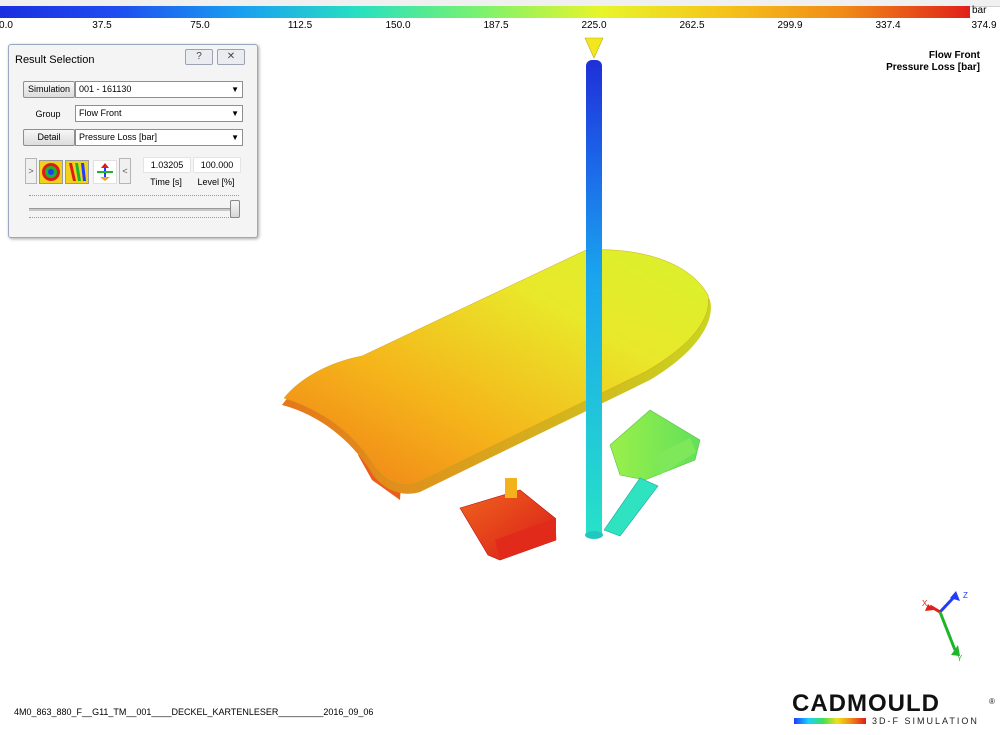 The height and width of the screenshot is (735, 1000). Describe the element at coordinates (216, 182) in the screenshot. I see `level-label: Level [%]` at that location.